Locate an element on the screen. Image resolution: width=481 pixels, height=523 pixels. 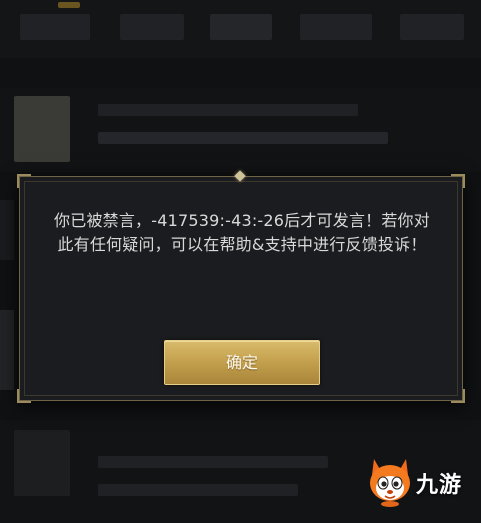
diamond-ornament-icon is located at coordinates (240, 176).